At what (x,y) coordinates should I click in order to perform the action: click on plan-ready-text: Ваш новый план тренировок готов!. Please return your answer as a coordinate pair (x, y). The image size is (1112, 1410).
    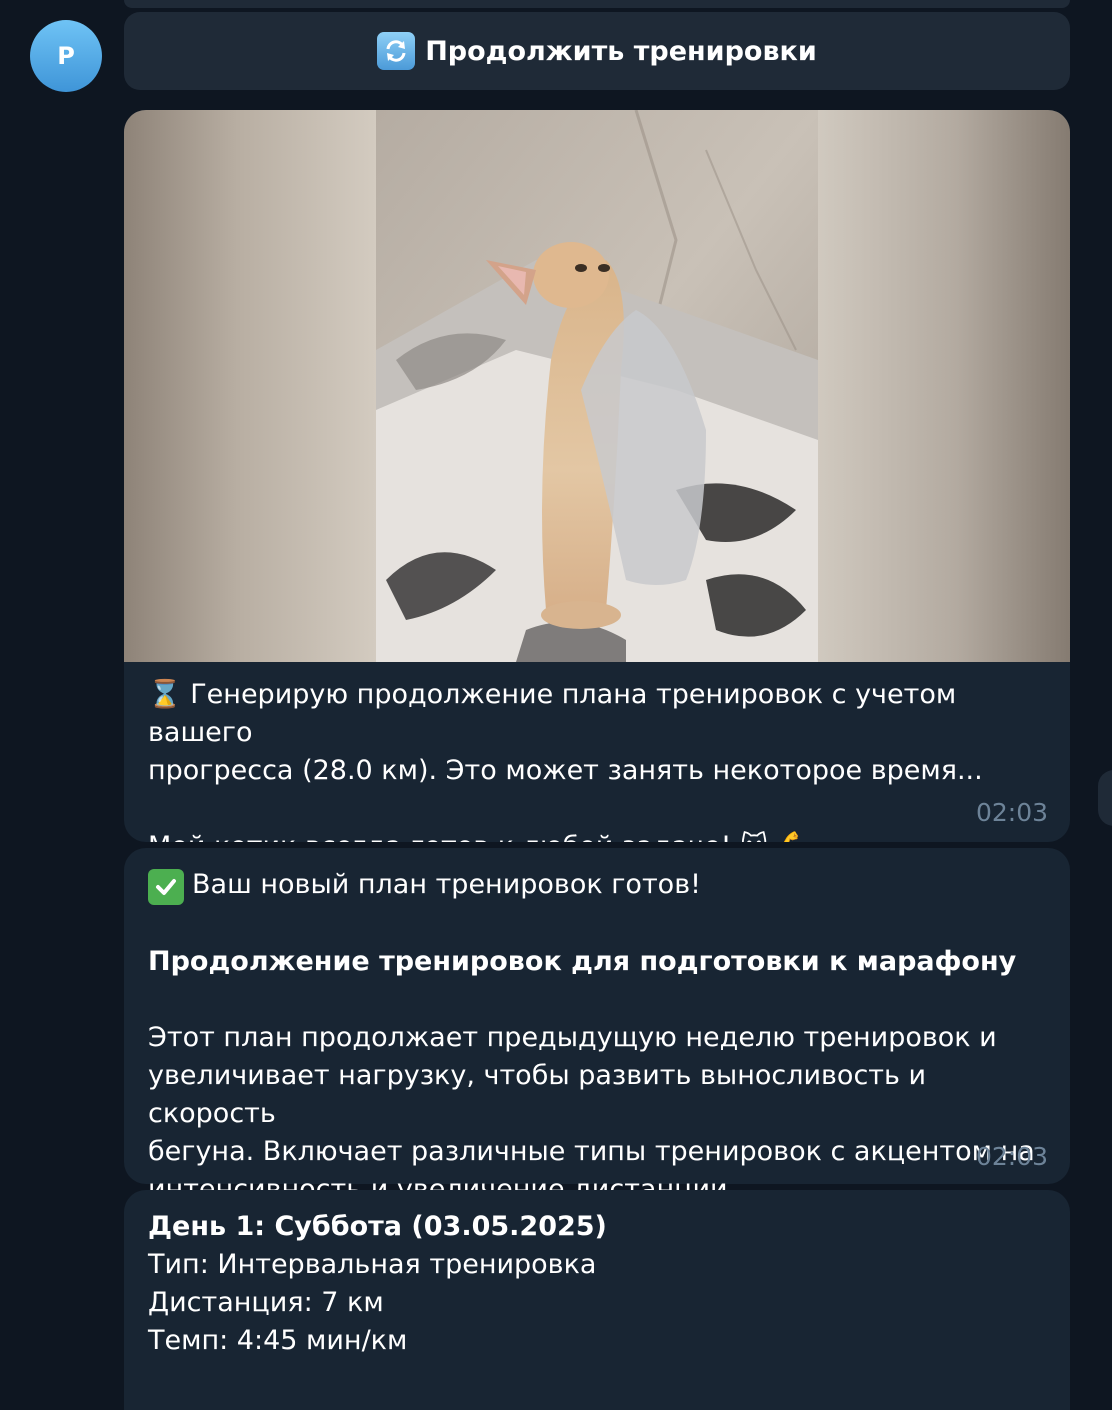
    Looking at the image, I should click on (446, 884).